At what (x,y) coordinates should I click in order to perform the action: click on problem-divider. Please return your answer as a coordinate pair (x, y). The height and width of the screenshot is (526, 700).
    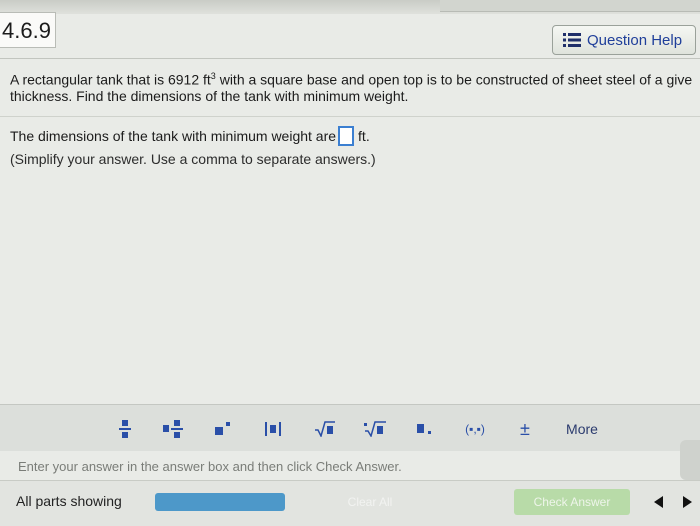
    Looking at the image, I should click on (350, 116).